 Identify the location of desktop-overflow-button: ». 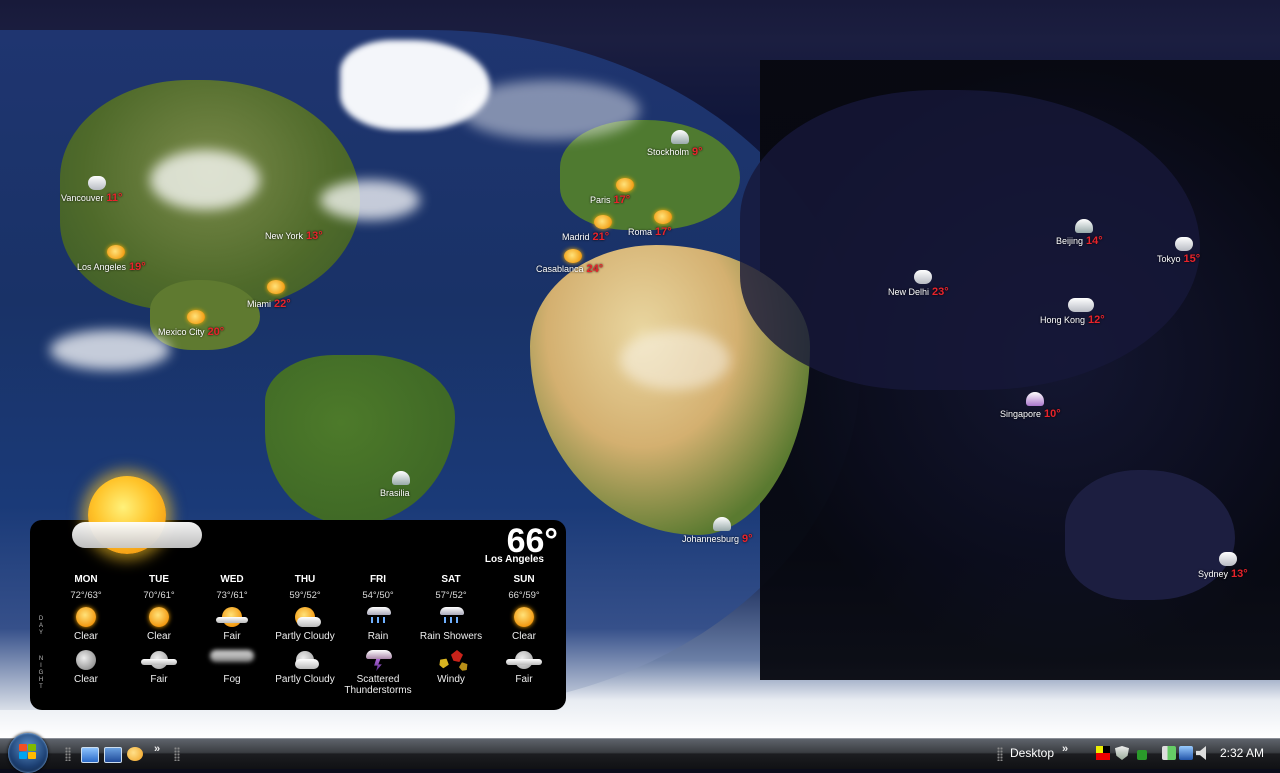
(1065, 749).